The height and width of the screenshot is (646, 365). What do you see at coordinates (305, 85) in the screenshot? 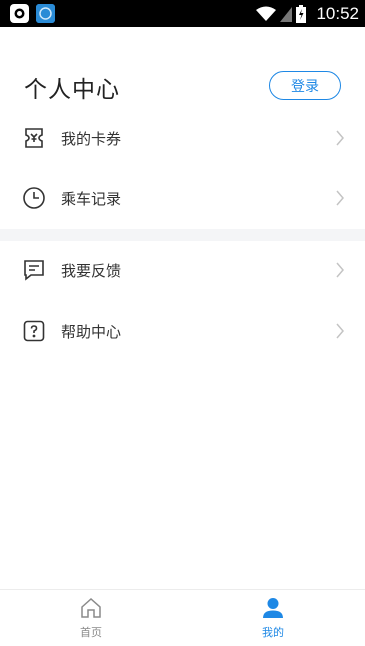
I see `login-button: 登录` at bounding box center [305, 85].